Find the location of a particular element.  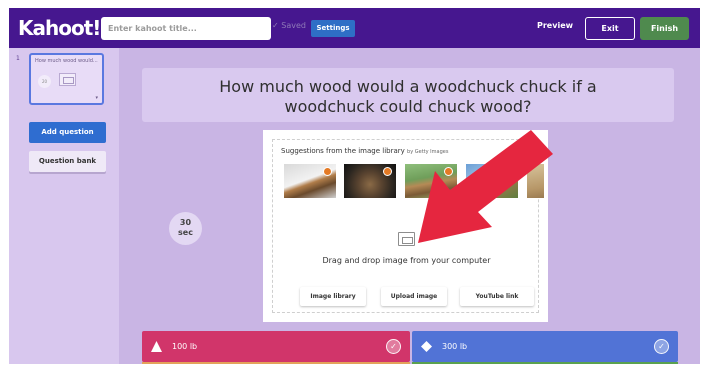

answer-option-2: 300 lb ✓ is located at coordinates (545, 346).